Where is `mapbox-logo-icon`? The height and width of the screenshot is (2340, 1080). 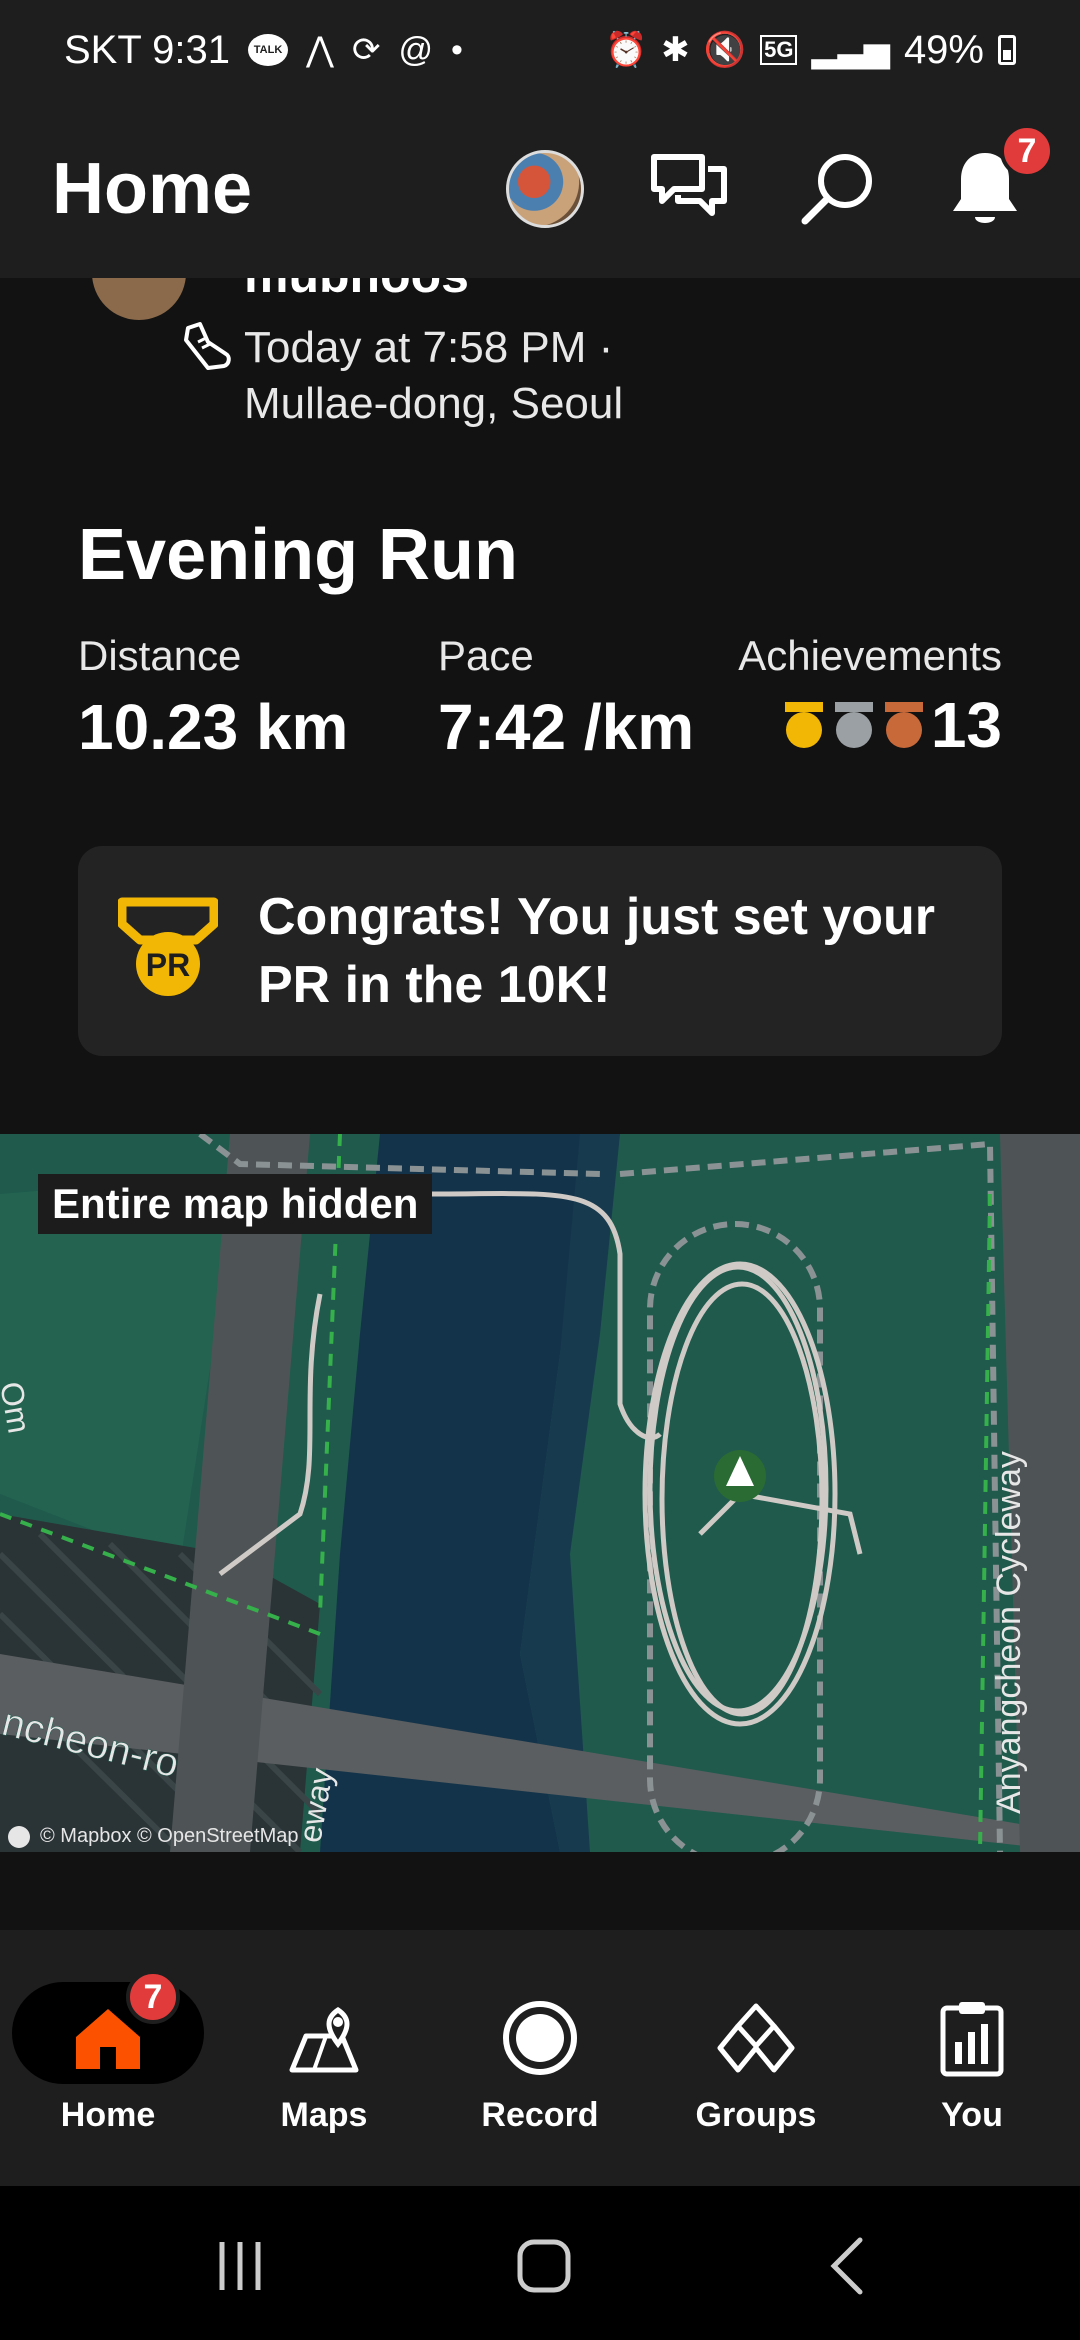
mapbox-logo-icon is located at coordinates (19, 1836).